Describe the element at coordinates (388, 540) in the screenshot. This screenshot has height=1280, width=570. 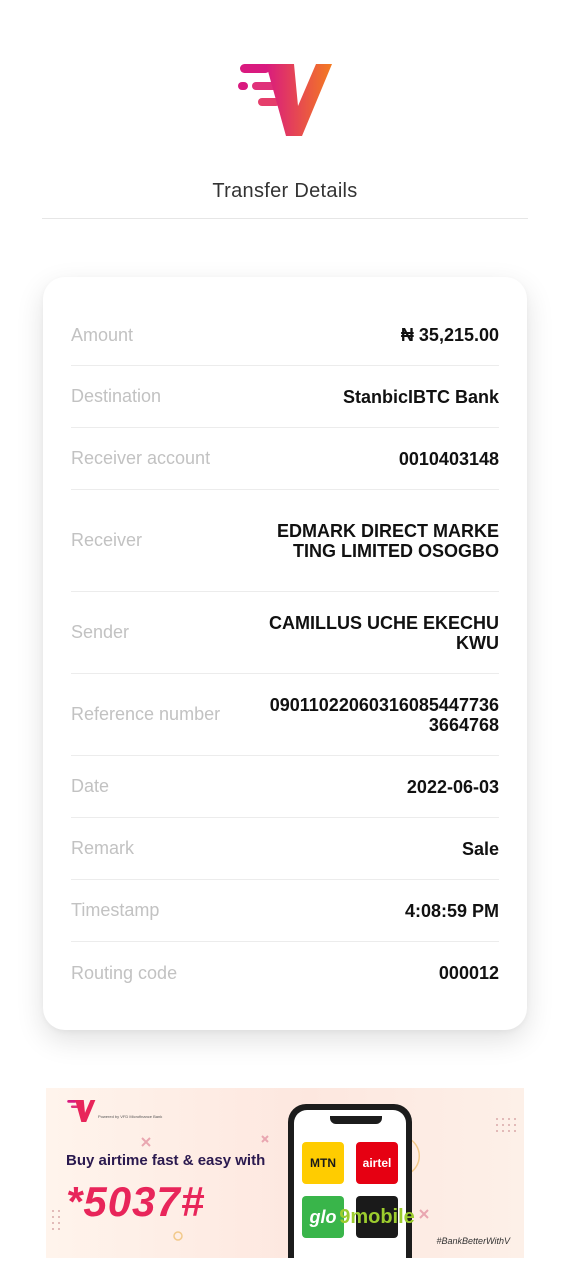
I see `detail-value: EDMARK DIRECT MARKETING LIMITED OSOGBO` at that location.